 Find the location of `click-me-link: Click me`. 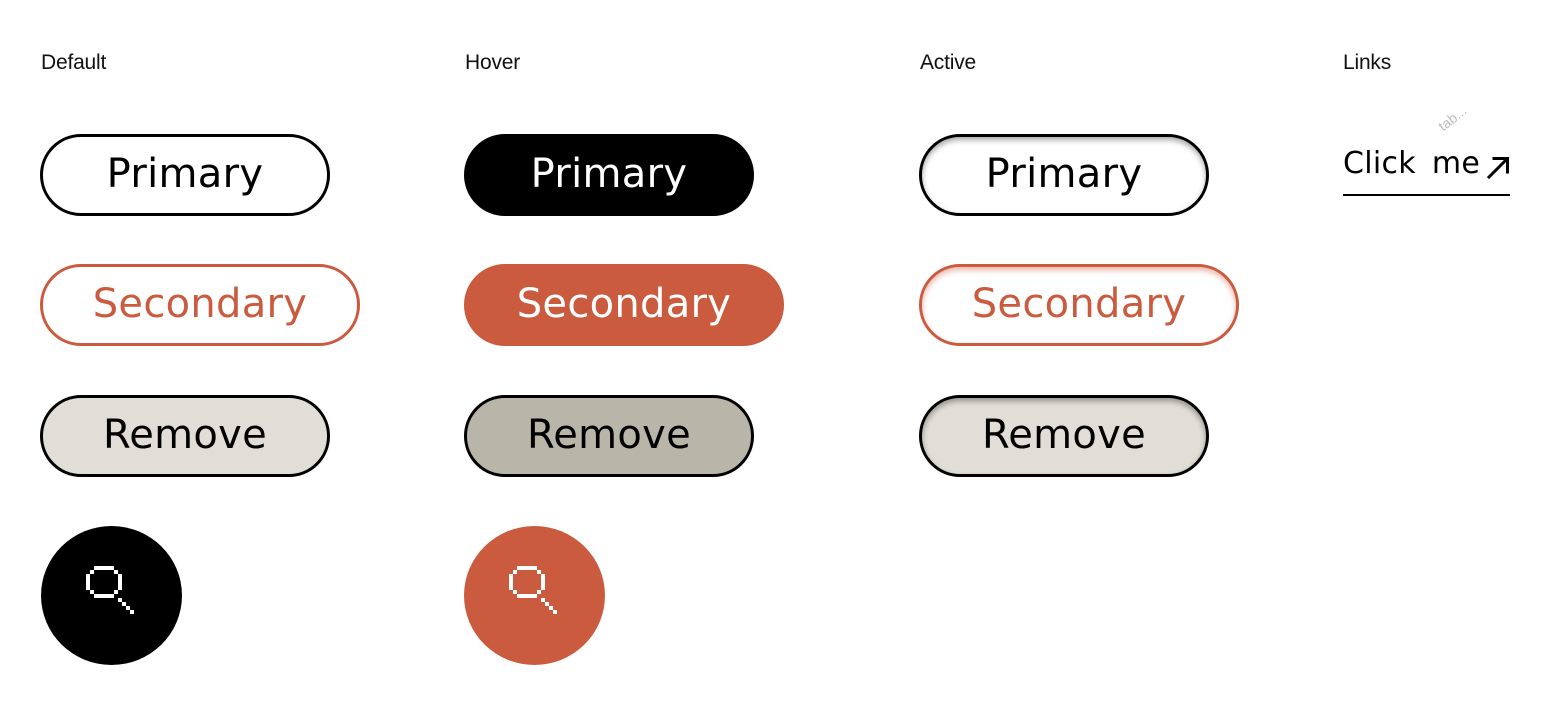

click-me-link: Click me is located at coordinates (1426, 168).